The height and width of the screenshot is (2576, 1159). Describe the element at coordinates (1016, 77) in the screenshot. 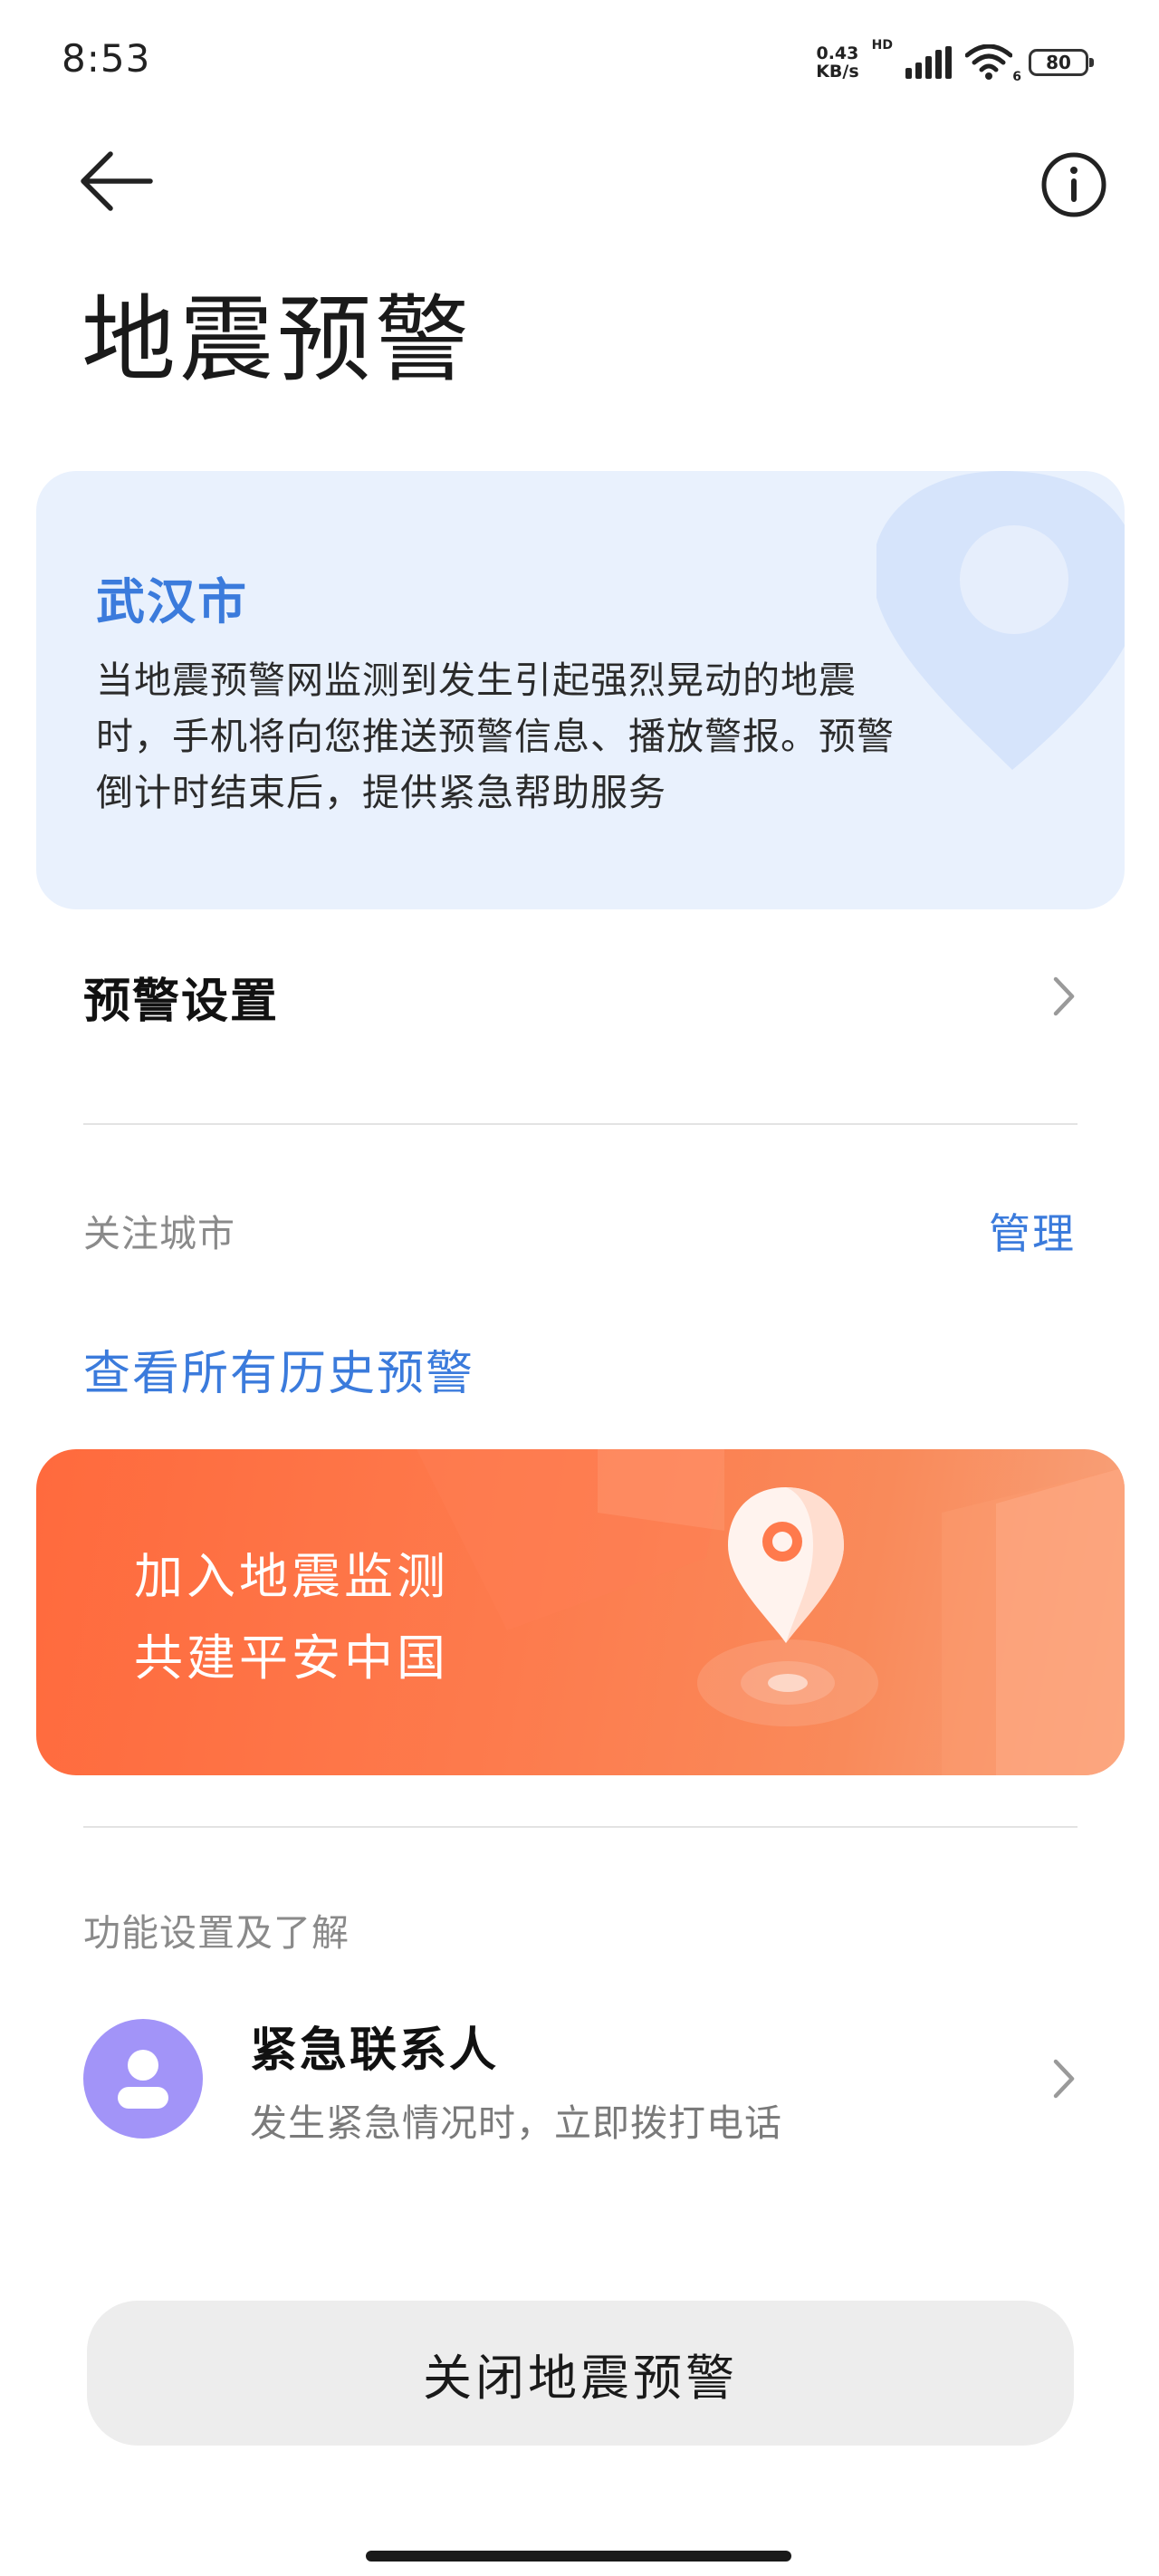

I see `wifi-sub-label: 6` at that location.